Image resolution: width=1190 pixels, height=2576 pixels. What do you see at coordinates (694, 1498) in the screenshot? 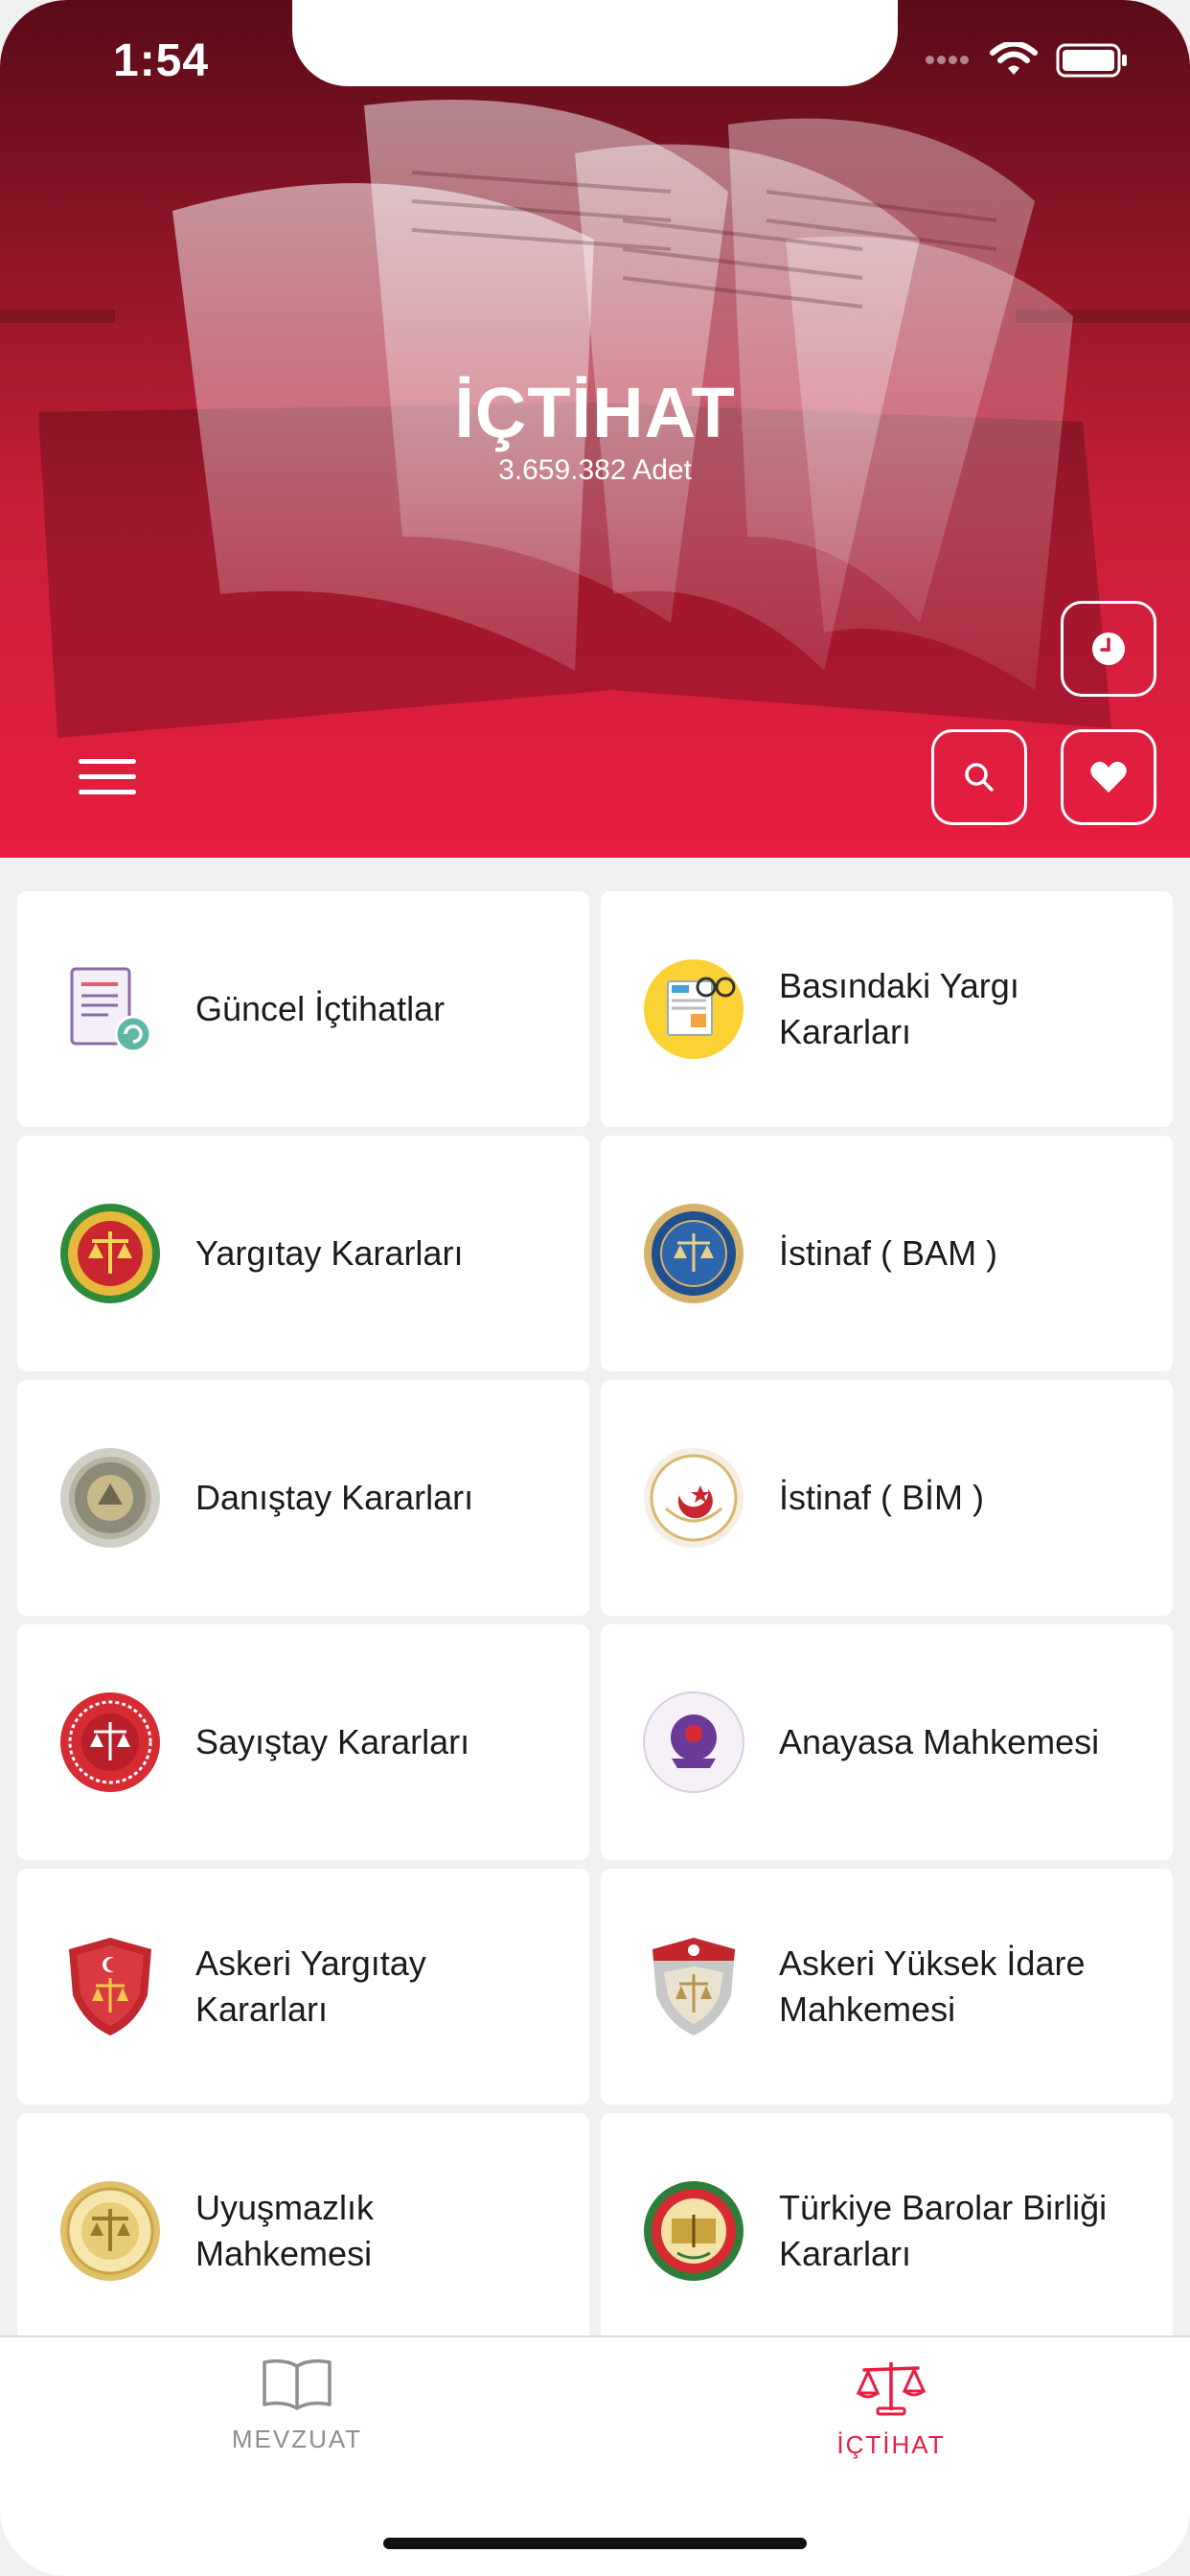
I see `bim-seal-icon` at bounding box center [694, 1498].